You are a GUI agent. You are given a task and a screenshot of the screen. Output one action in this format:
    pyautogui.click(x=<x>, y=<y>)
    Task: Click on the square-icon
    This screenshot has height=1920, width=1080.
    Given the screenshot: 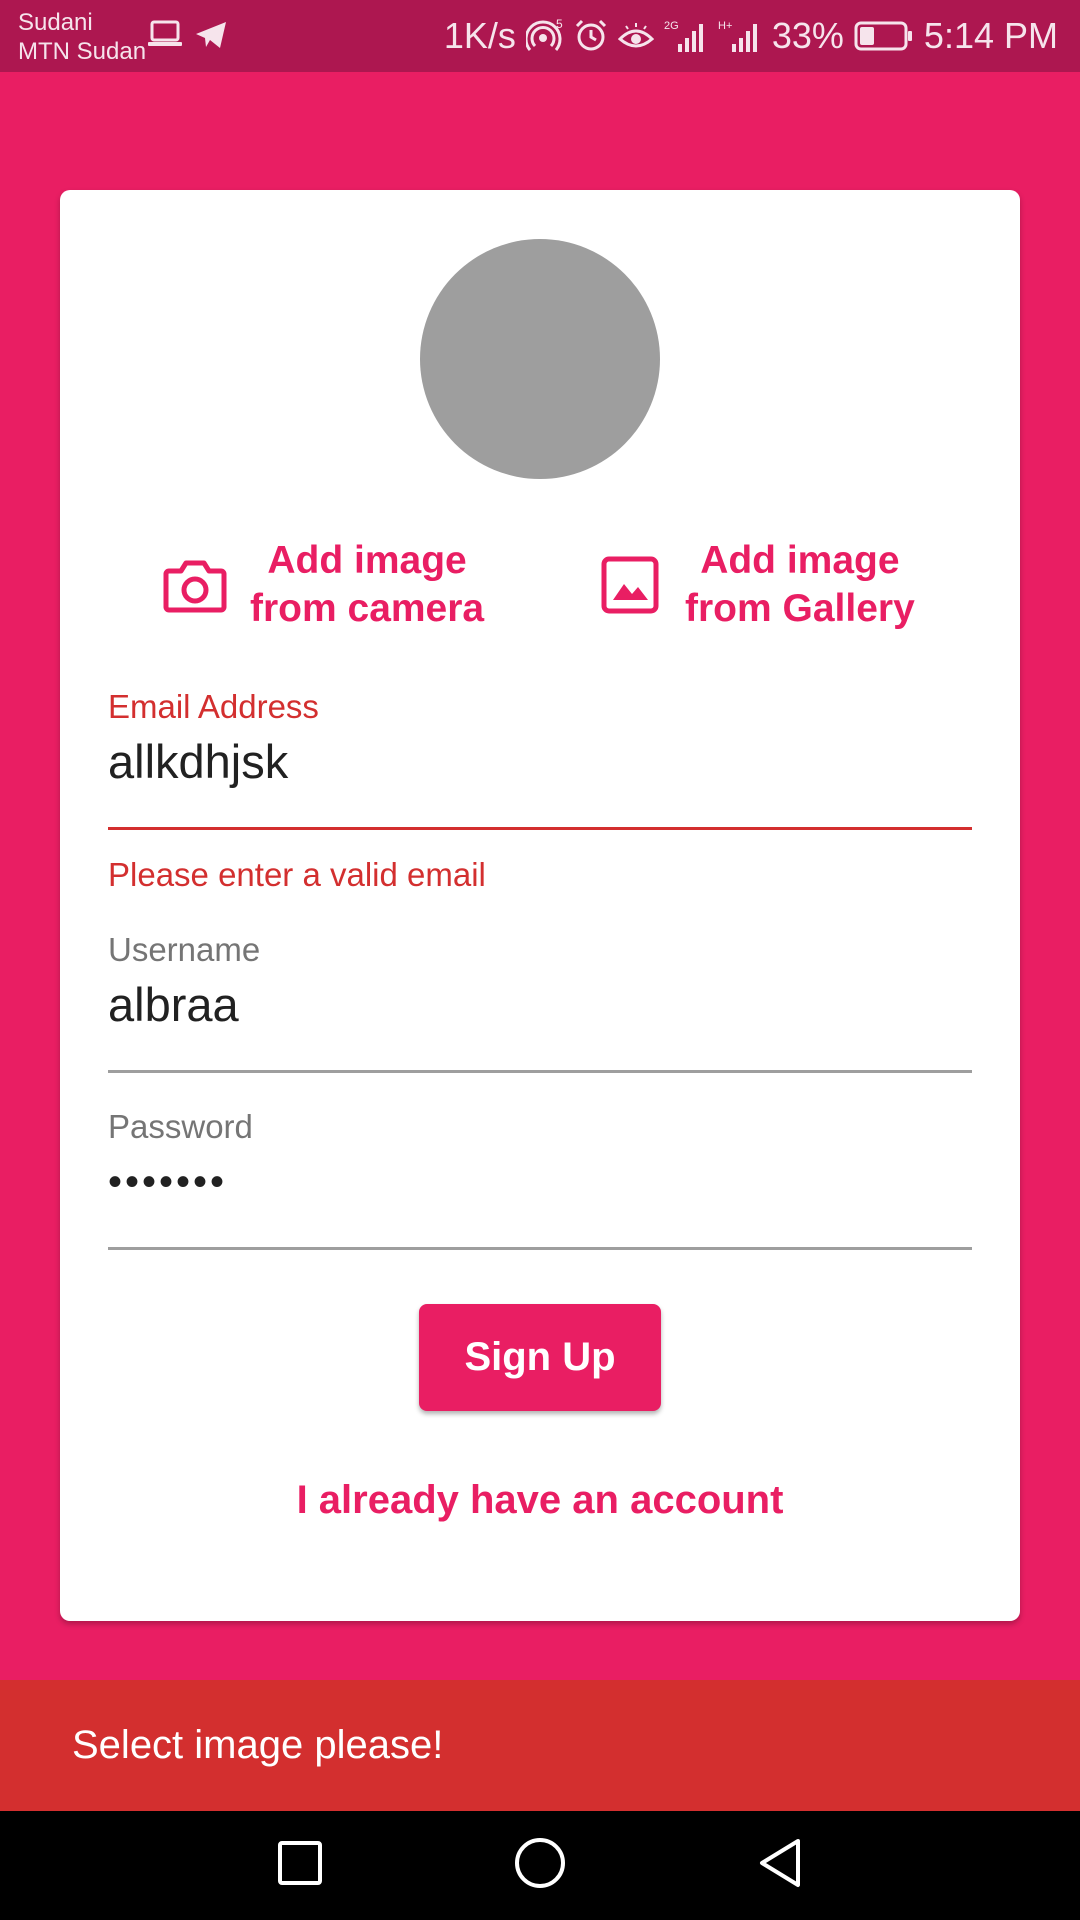 What is the action you would take?
    pyautogui.click(x=300, y=1865)
    